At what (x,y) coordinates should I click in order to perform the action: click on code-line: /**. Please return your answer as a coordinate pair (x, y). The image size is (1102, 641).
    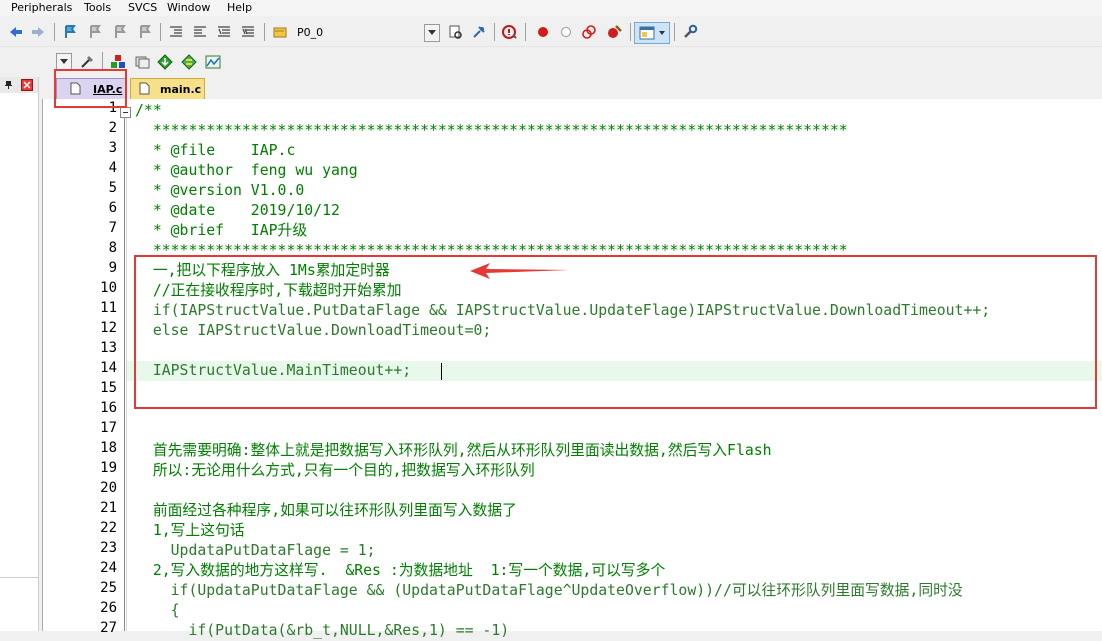
    Looking at the image, I should click on (148, 110).